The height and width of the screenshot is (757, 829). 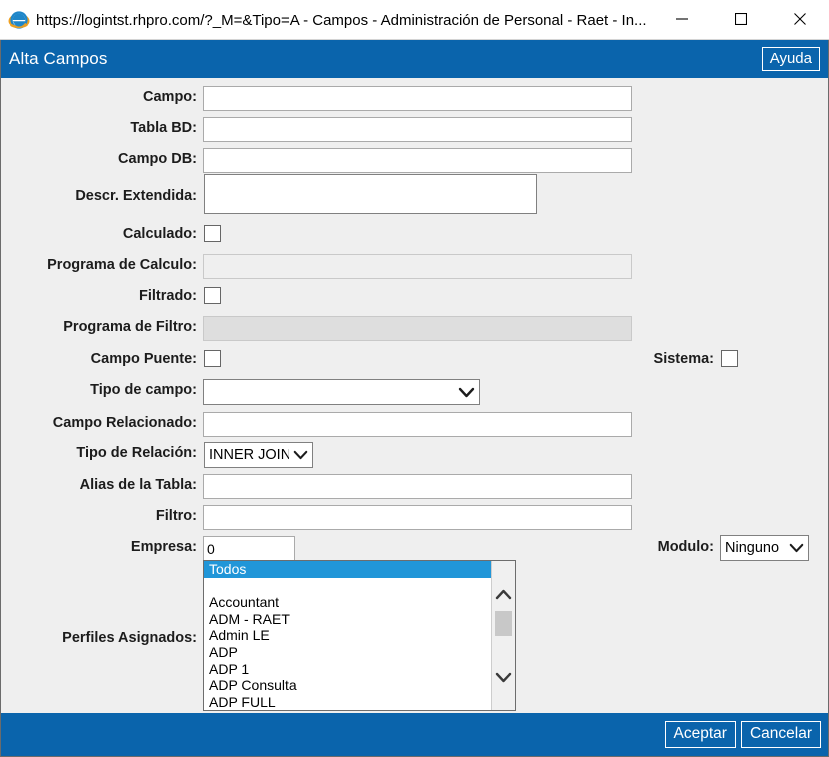 I want to click on label-tipo-de-relacion: Tipo de Relación:, so click(x=136, y=453).